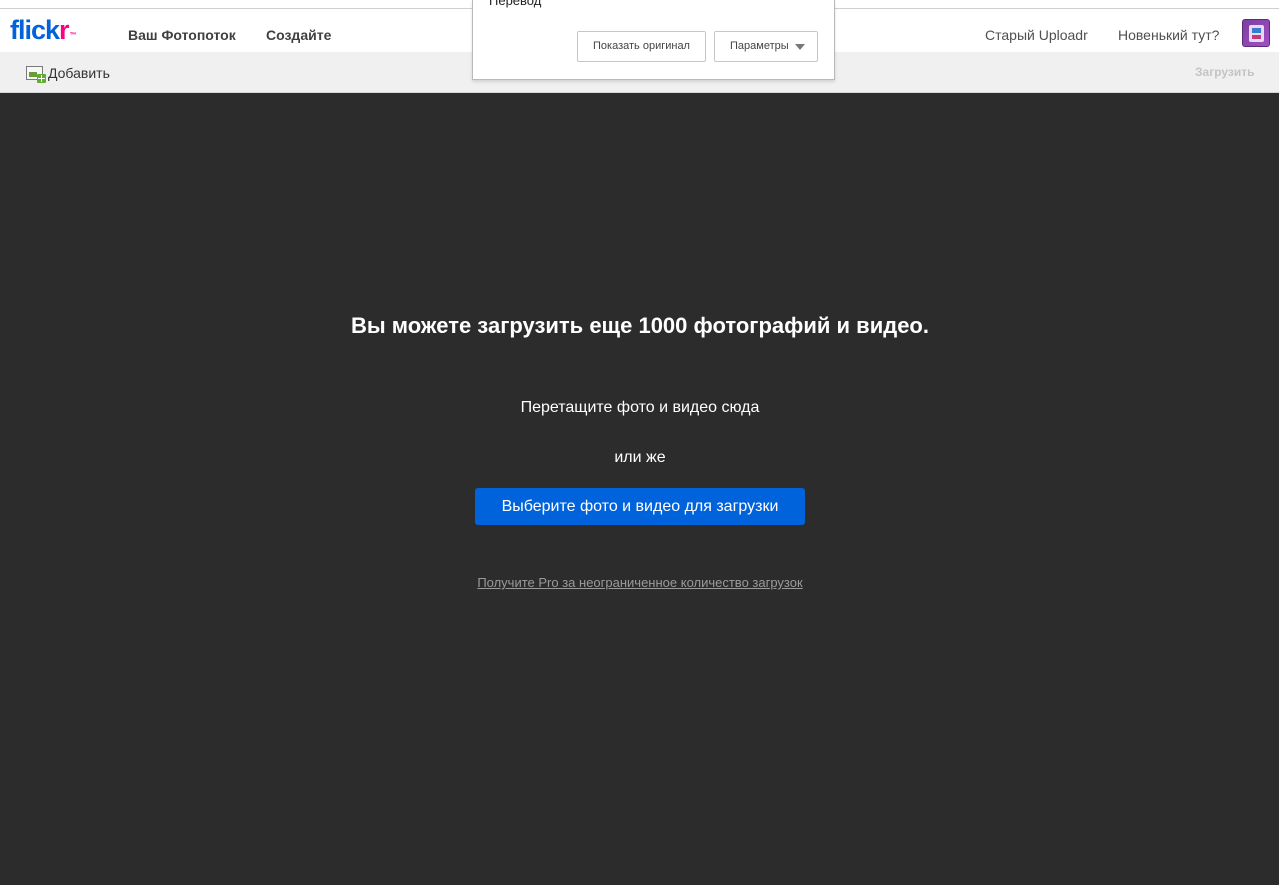 Image resolution: width=1279 pixels, height=885 pixels. What do you see at coordinates (1224, 72) in the screenshot?
I see `upload-button: Загрузить` at bounding box center [1224, 72].